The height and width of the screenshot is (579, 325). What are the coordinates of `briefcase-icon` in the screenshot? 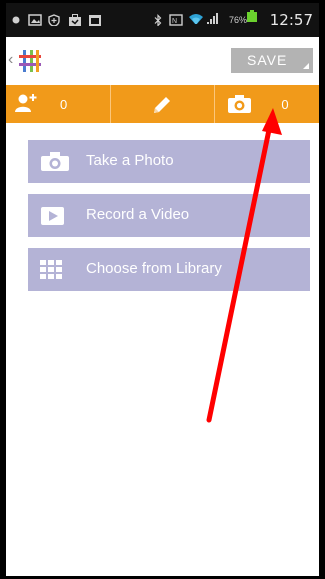 It's located at (75, 20).